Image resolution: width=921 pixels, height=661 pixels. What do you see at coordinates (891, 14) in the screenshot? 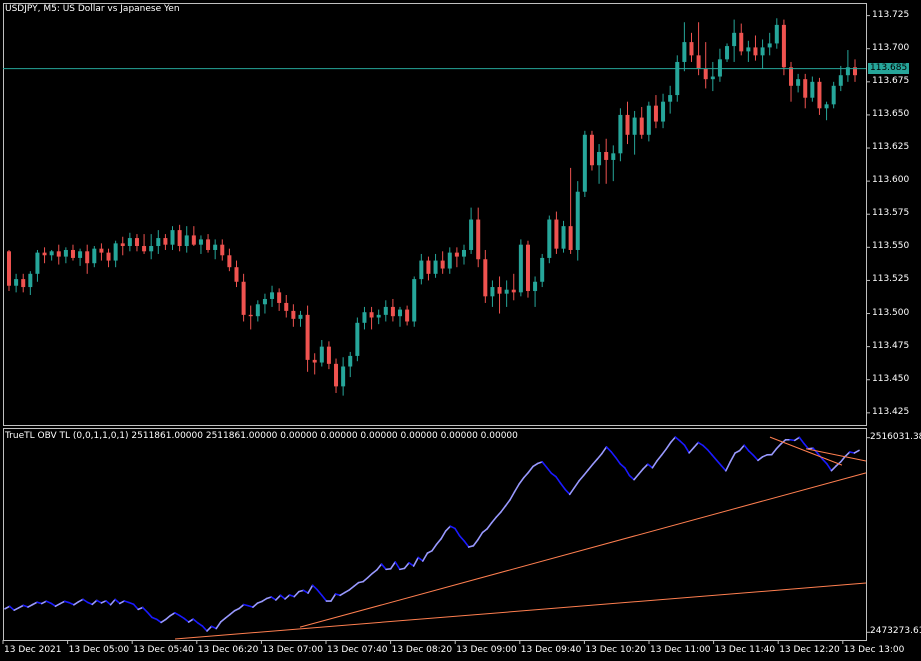
I see `price-tick-label: 113.725` at bounding box center [891, 14].